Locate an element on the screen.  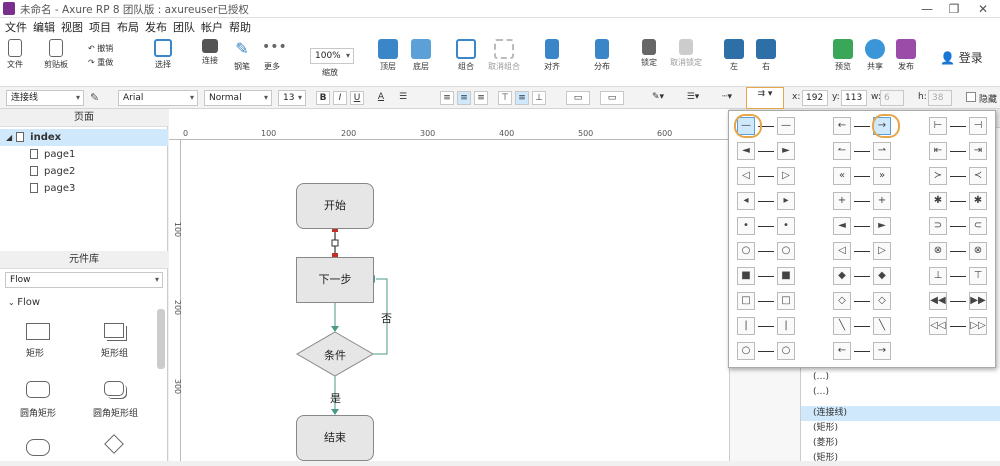
page-item-page3: page3 is located at coordinates (84, 188).